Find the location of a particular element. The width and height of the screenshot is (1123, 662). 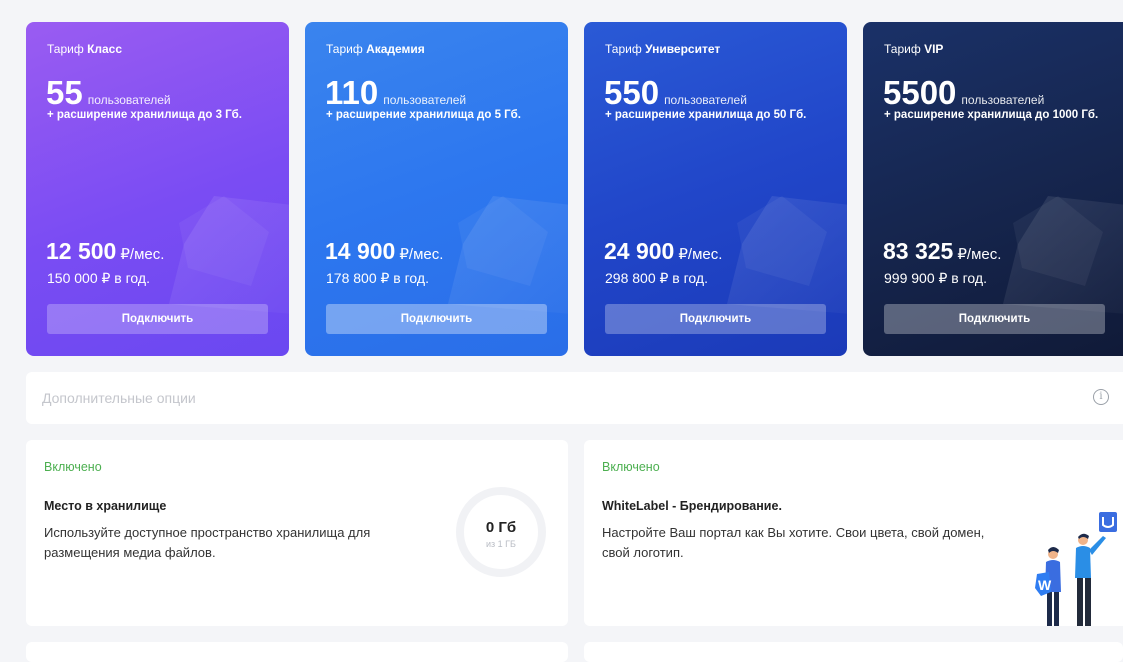

plan-title: Тариф Класс is located at coordinates (84, 49).